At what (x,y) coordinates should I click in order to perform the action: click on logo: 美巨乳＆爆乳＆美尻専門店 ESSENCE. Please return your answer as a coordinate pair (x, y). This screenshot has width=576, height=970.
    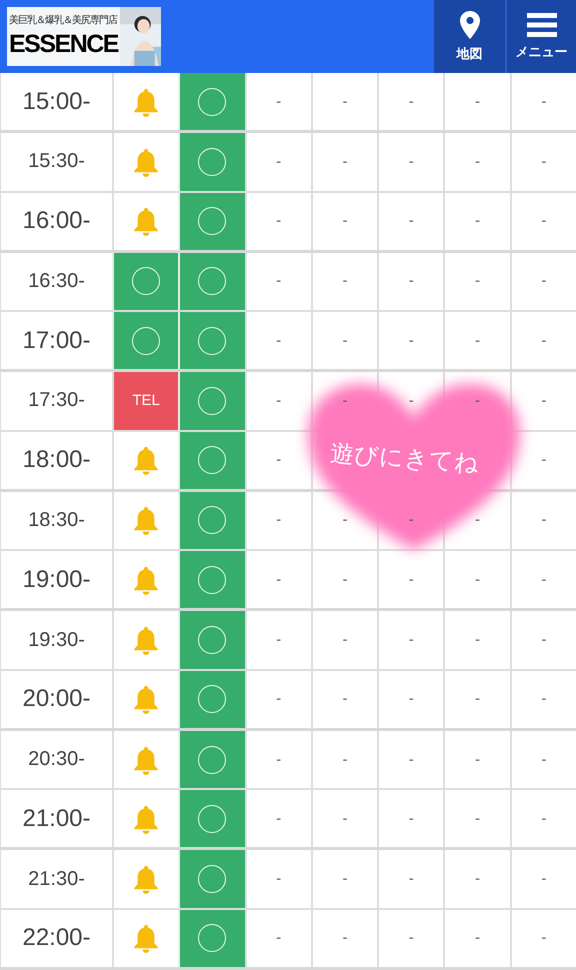
    Looking at the image, I should click on (84, 36).